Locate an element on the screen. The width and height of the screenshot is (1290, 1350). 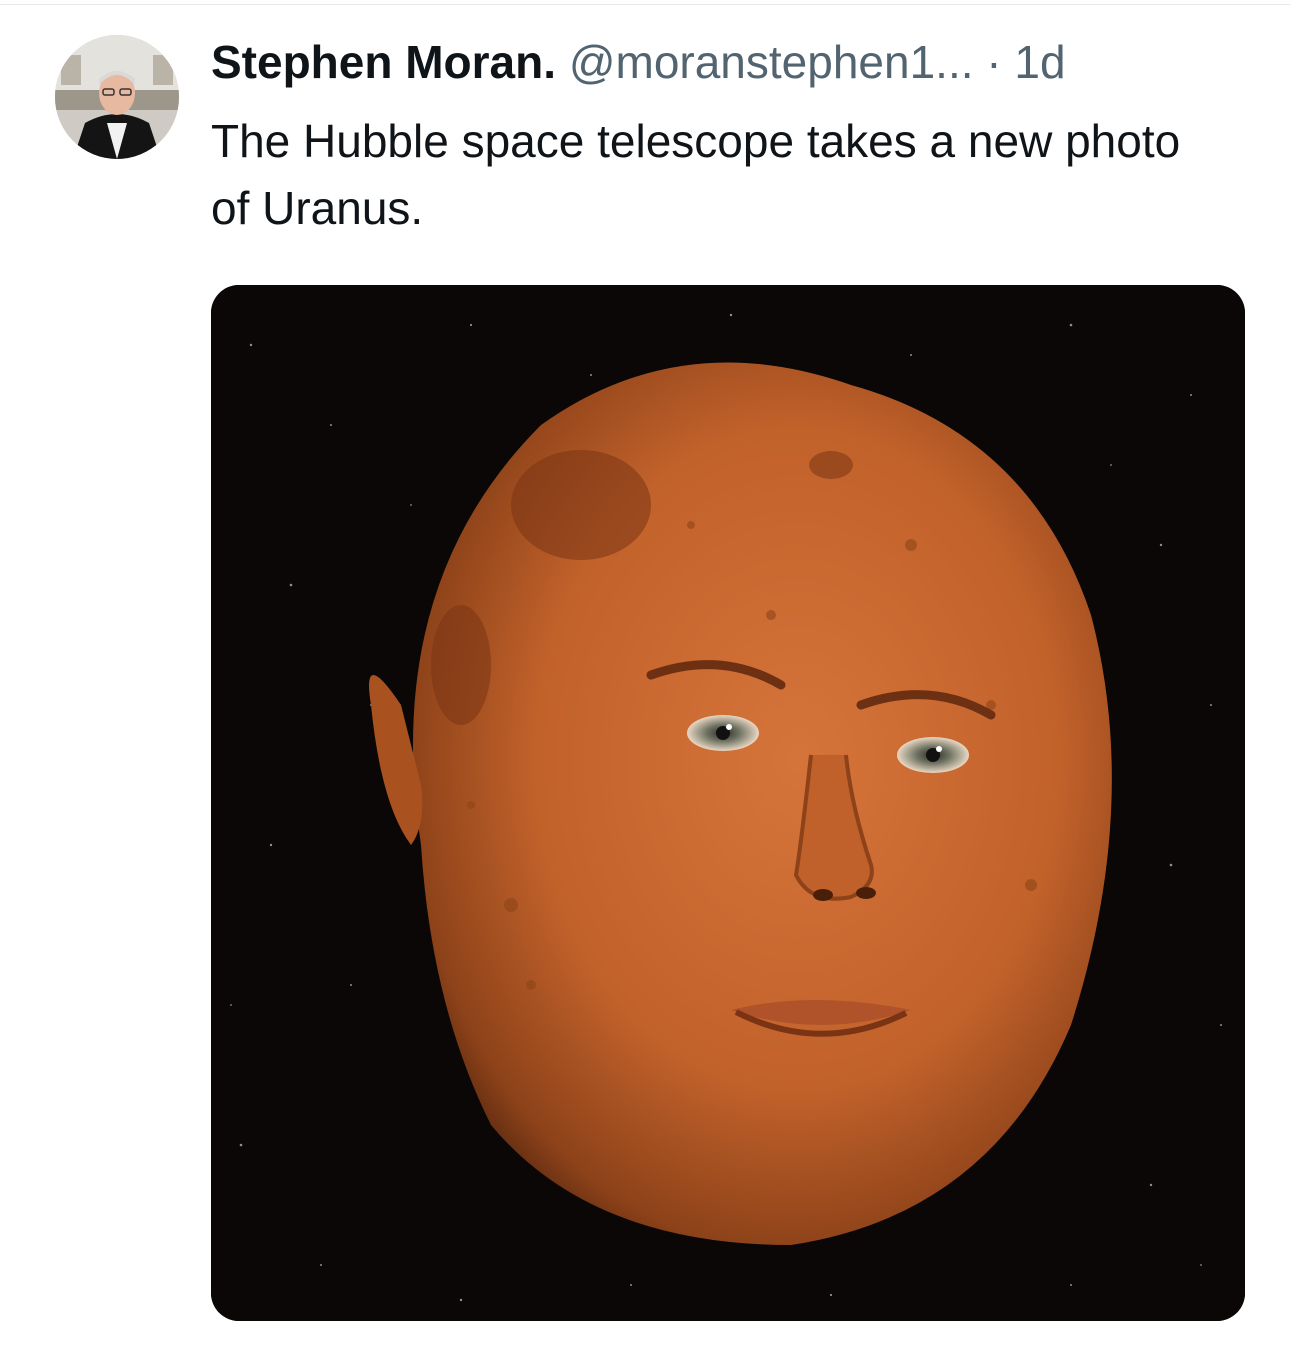
author-avatar is located at coordinates (117, 97).